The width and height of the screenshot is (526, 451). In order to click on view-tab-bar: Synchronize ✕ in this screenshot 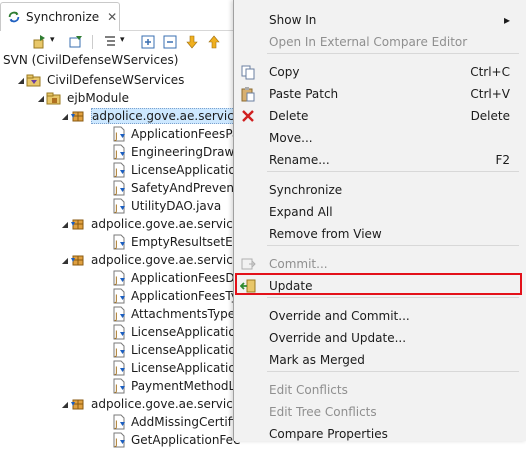, I will do `click(120, 15)`.